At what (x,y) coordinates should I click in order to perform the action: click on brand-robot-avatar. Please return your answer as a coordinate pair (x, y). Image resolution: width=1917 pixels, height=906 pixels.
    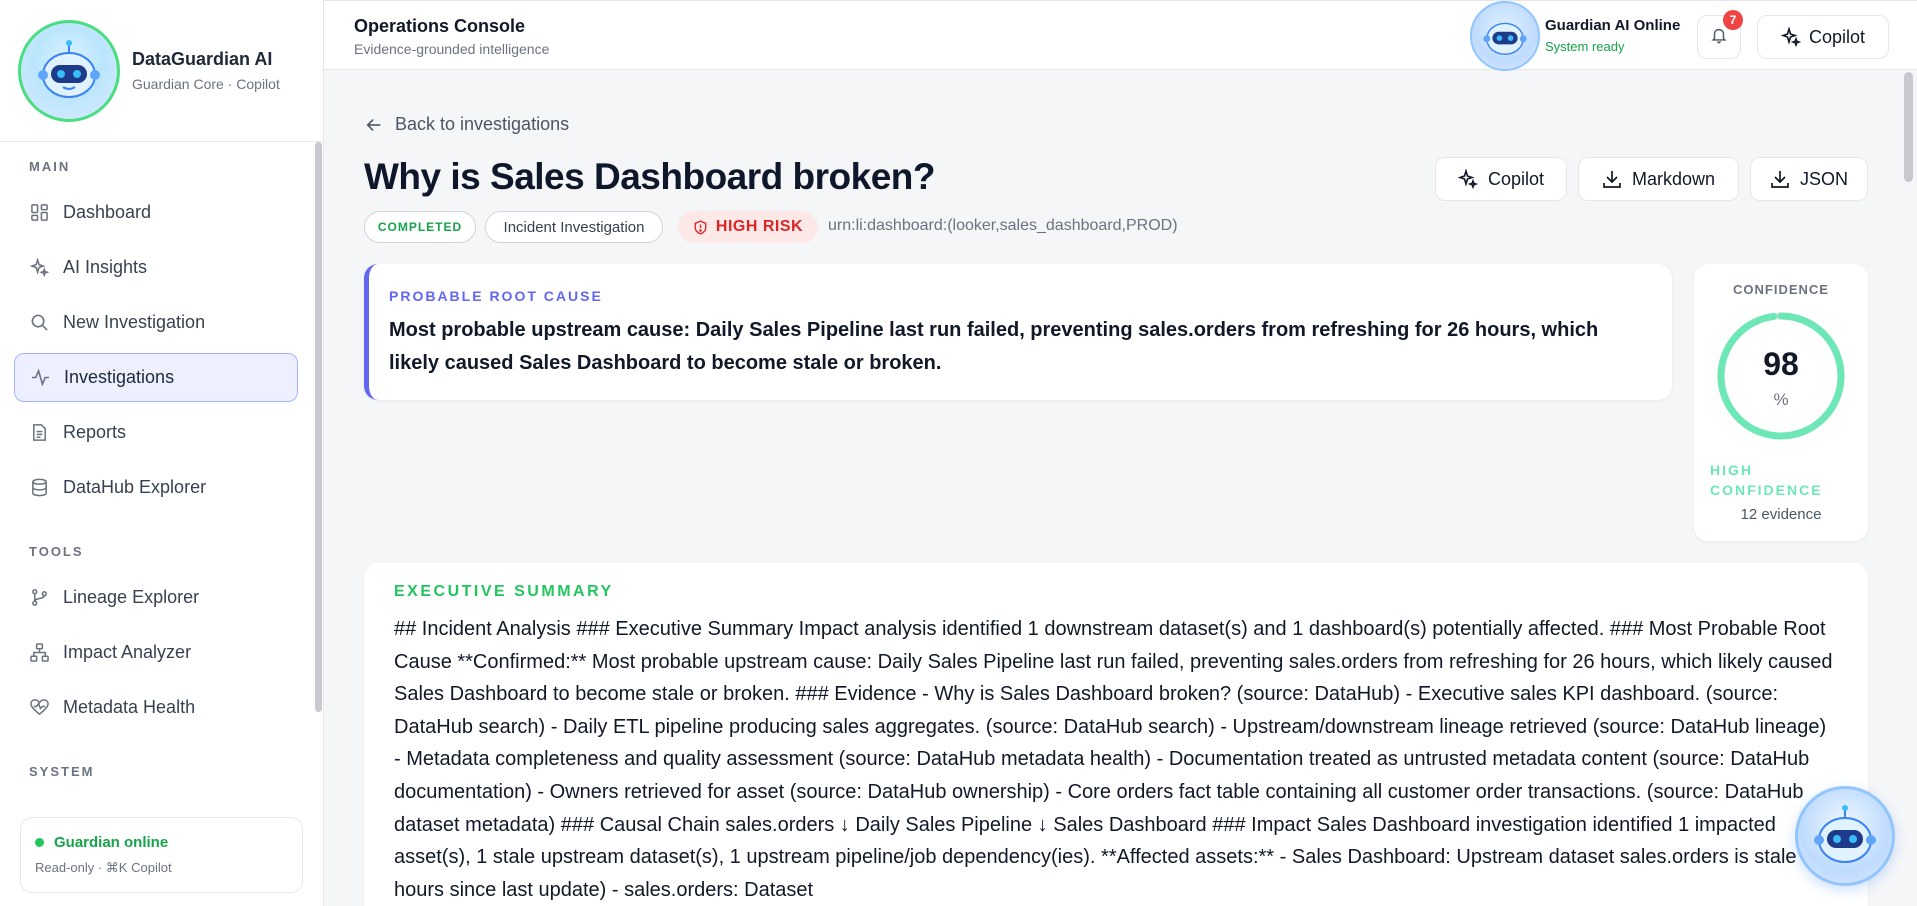
    Looking at the image, I should click on (69, 70).